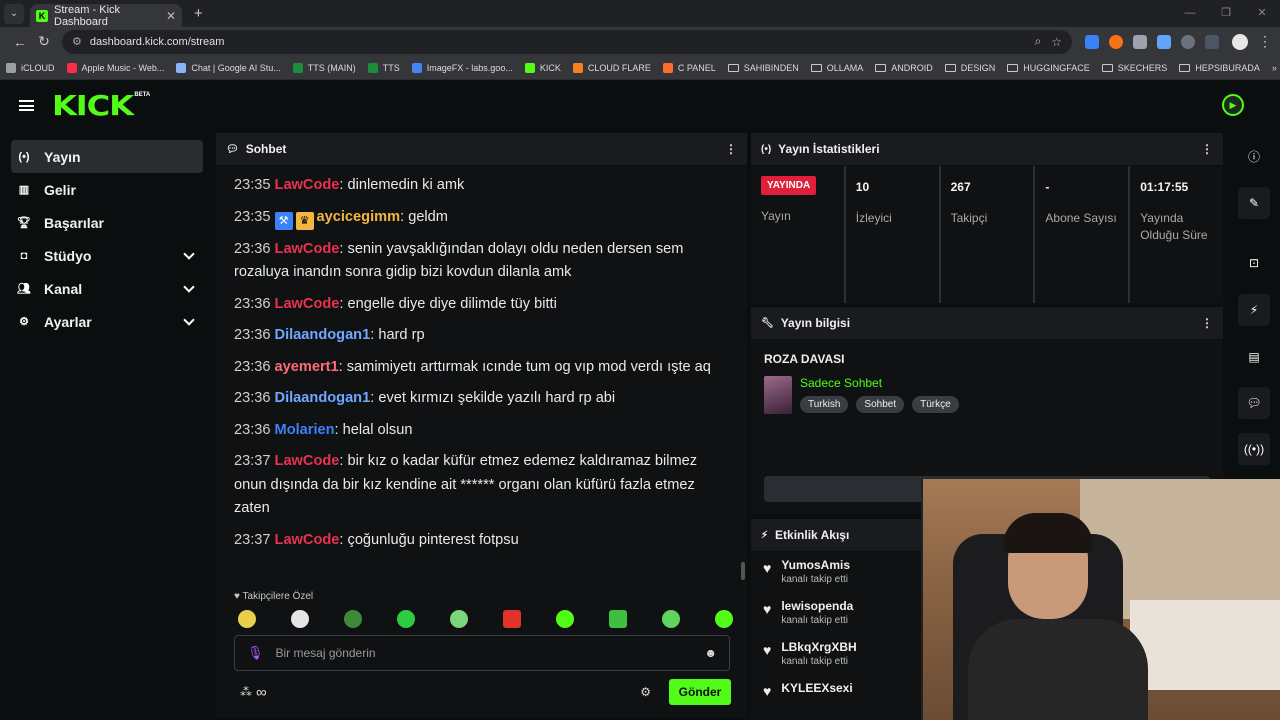  What do you see at coordinates (20, 42) in the screenshot?
I see `back-icon: ←` at bounding box center [20, 42].